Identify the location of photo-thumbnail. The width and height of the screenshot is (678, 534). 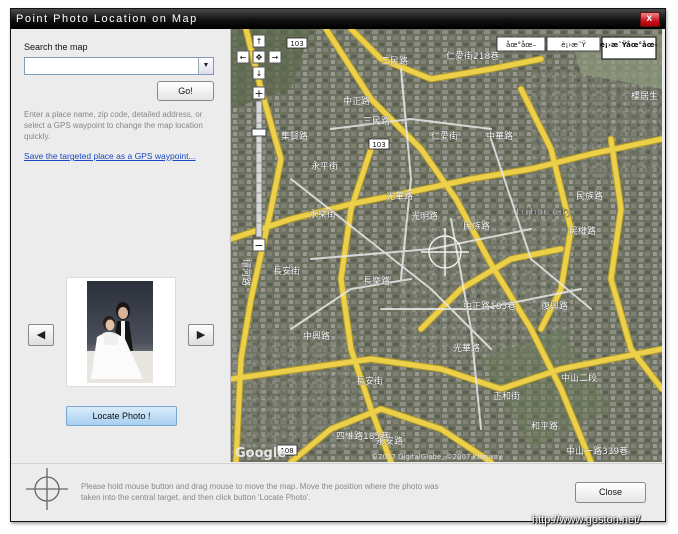
(120, 332).